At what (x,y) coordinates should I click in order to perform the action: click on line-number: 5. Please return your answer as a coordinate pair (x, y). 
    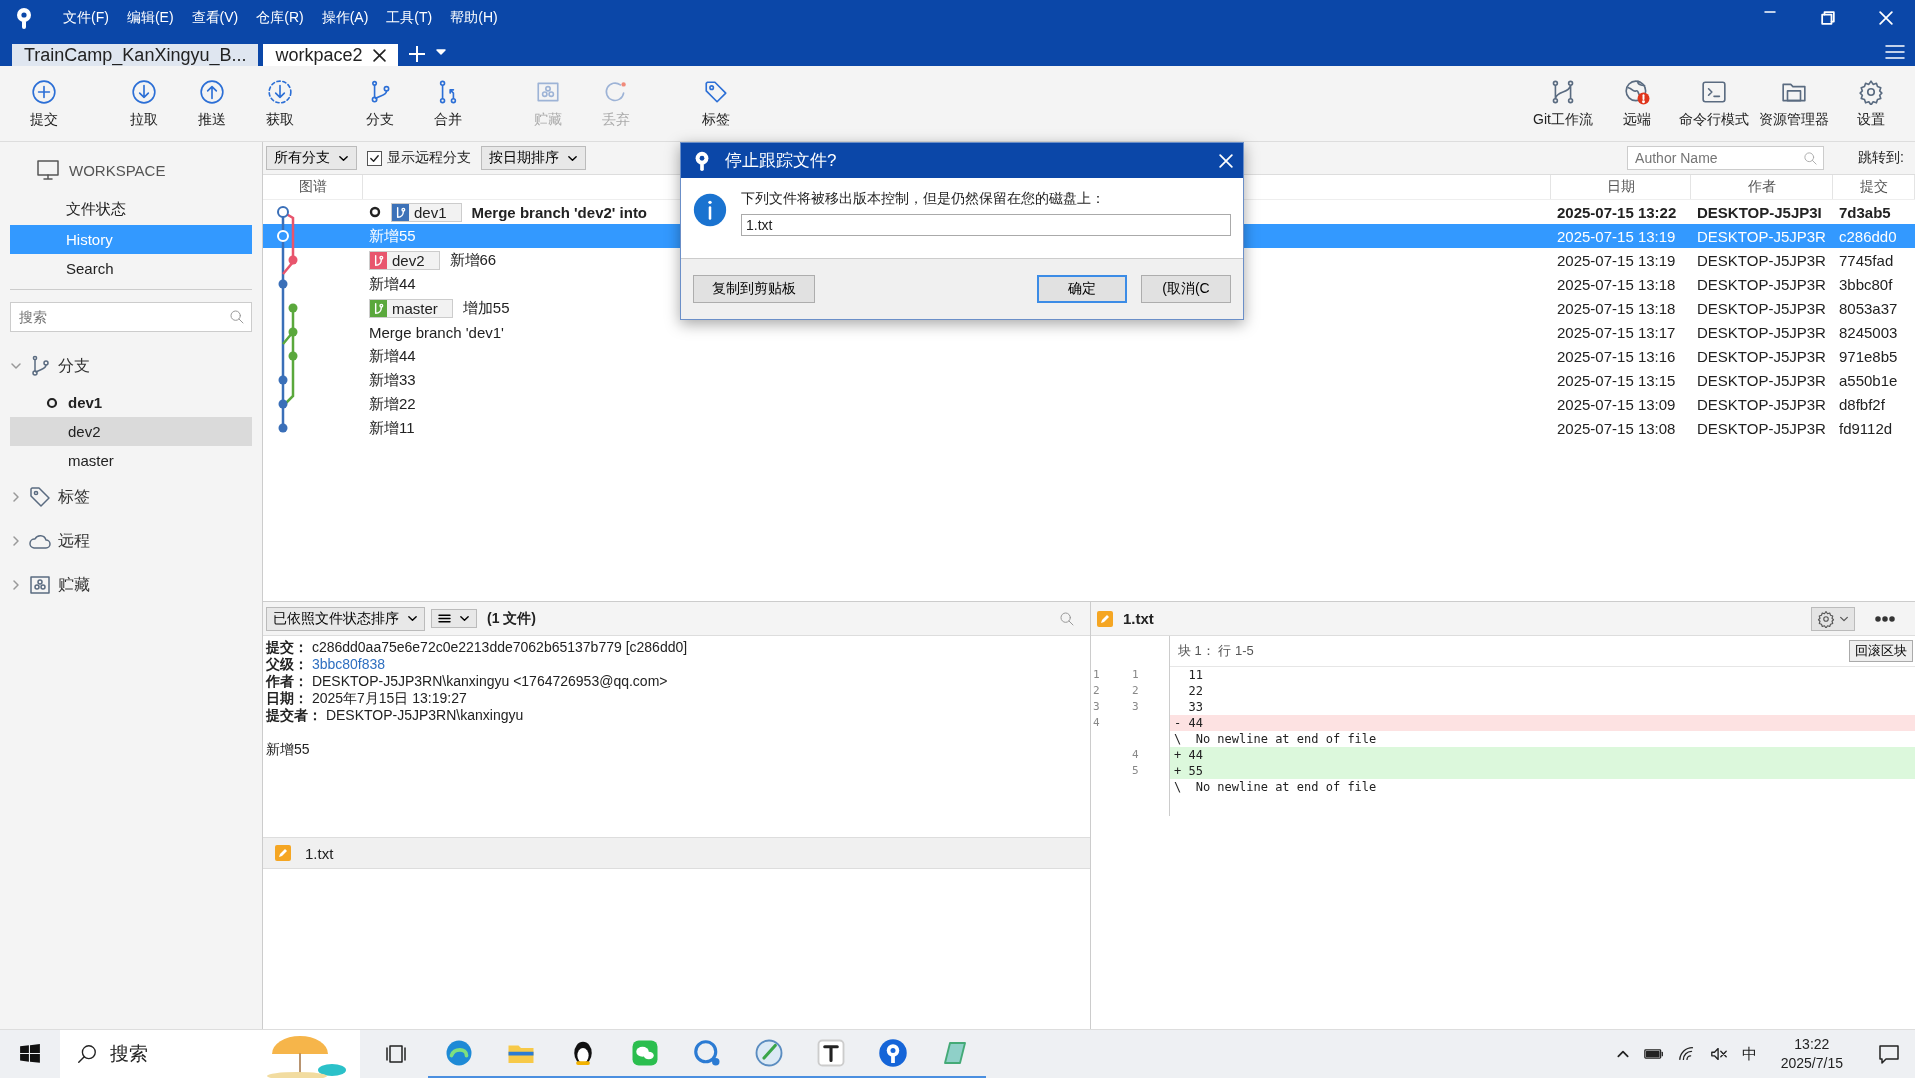
    Looking at the image, I should click on (1135, 771).